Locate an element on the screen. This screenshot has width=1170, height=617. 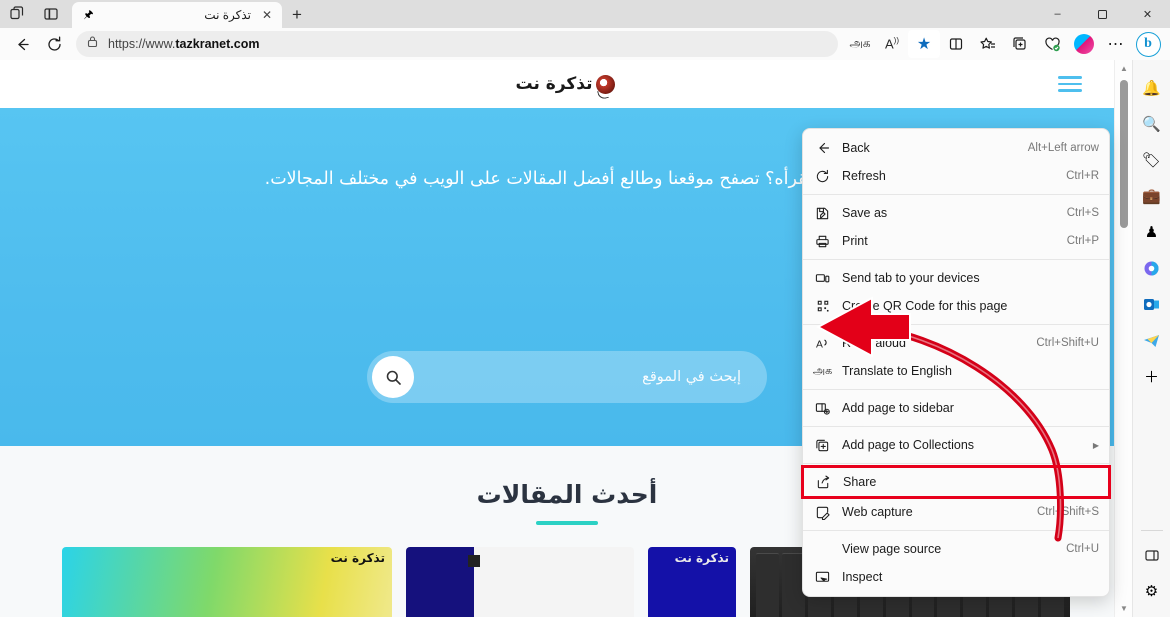
card-image-block is located at coordinates (440, 582).